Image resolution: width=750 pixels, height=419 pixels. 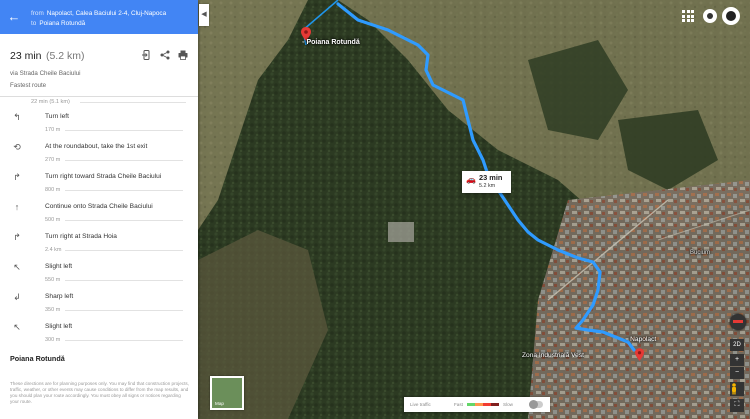 I want to click on route-note: Fastest route, so click(x=28, y=85).